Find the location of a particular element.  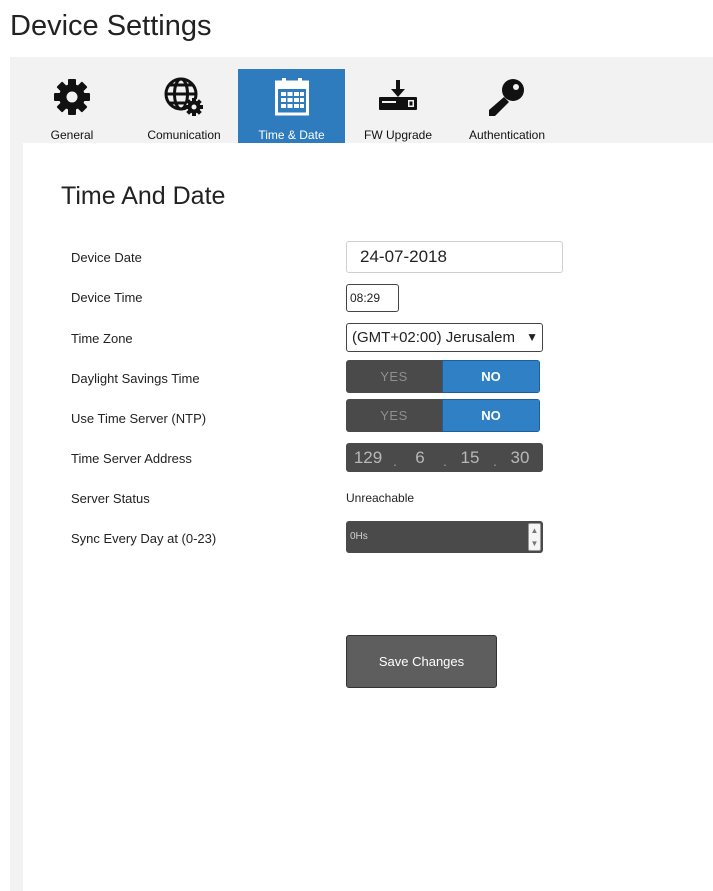

server-address-input: 129 . 6 . 15 . 30 is located at coordinates (444, 457).